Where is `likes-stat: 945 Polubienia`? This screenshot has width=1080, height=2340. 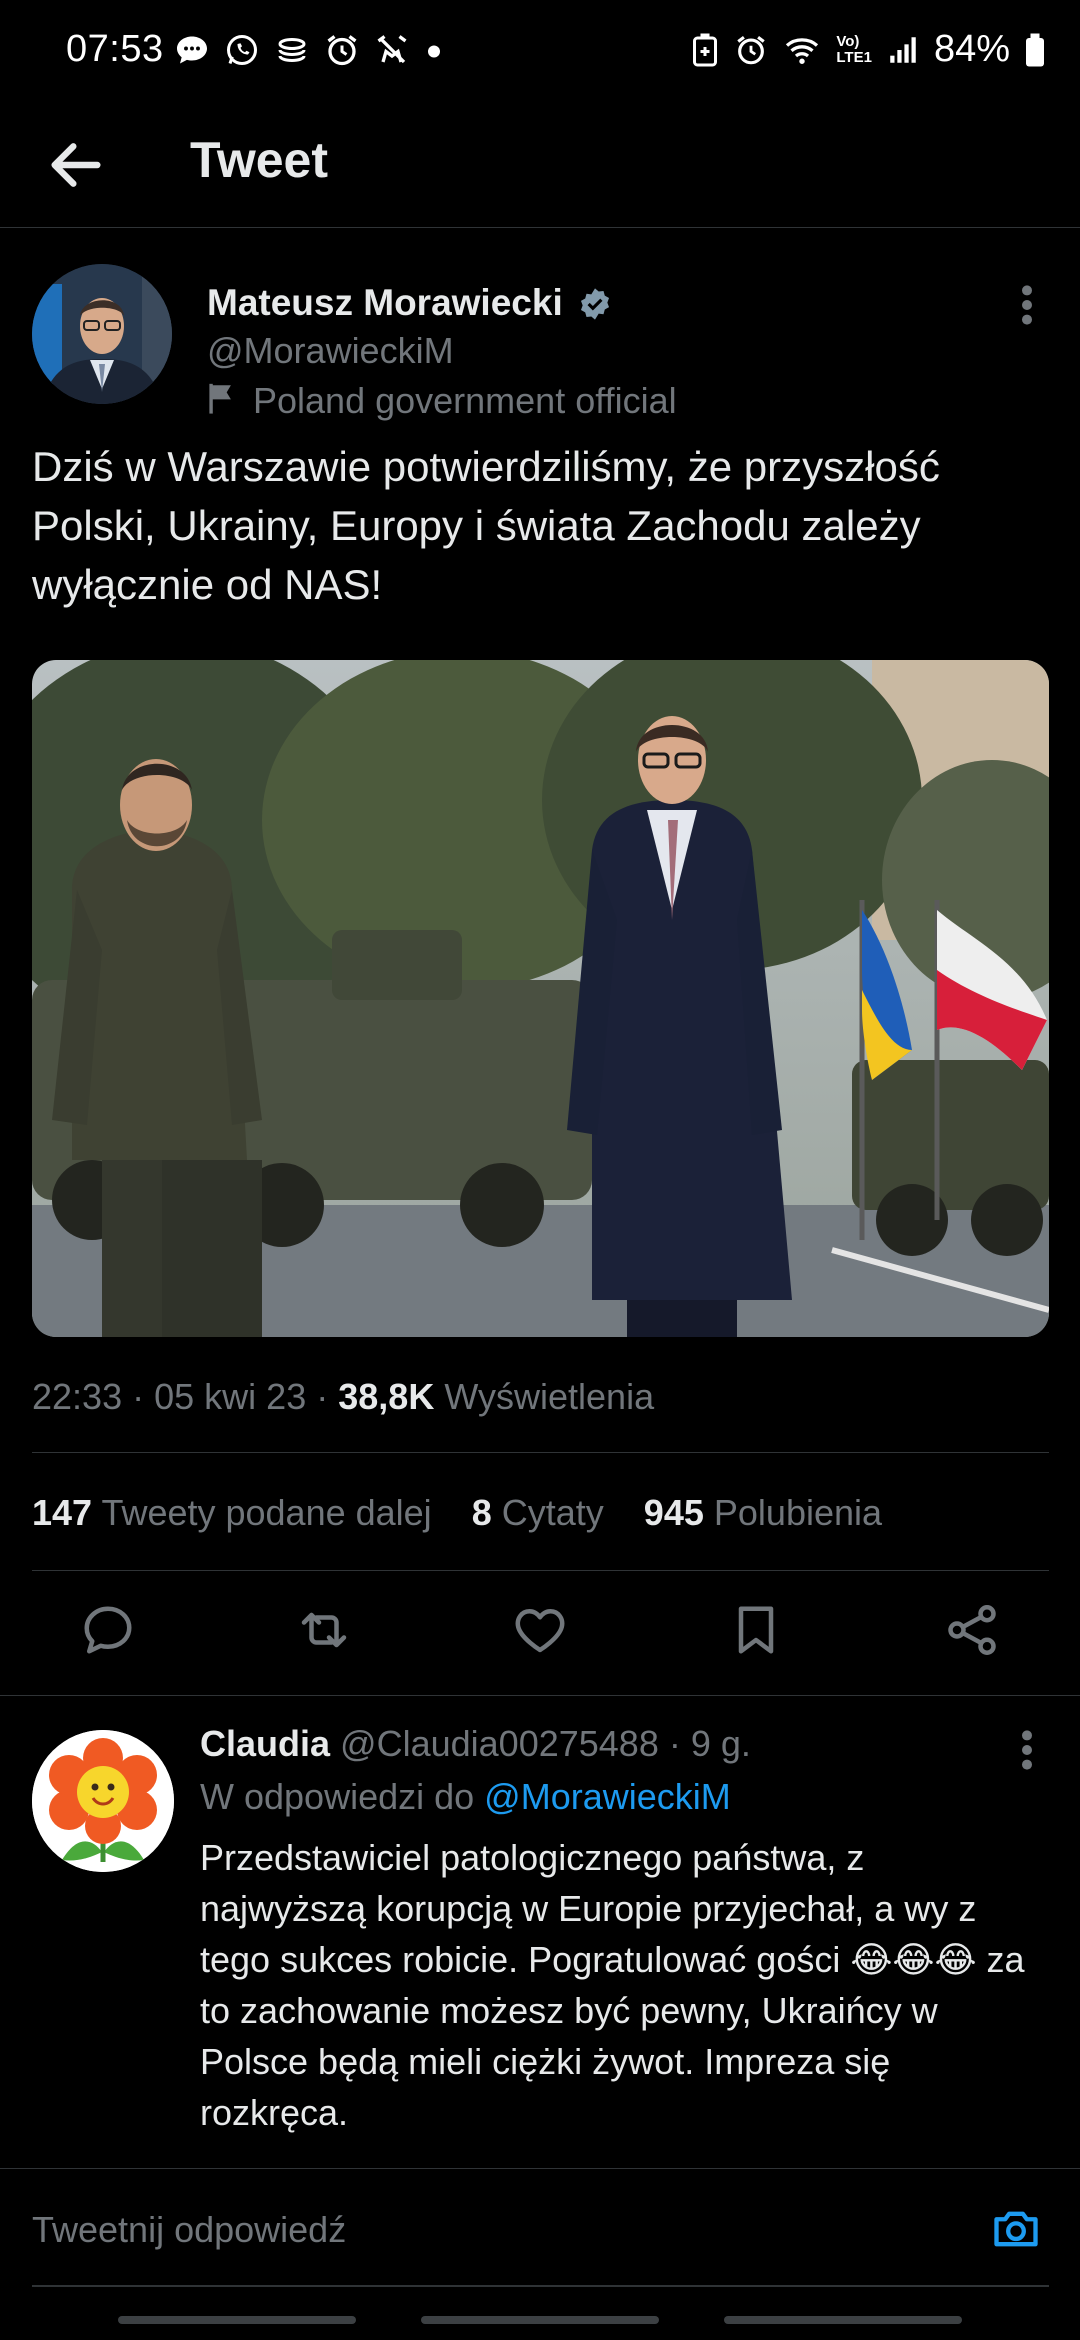
likes-stat: 945 Polubienia is located at coordinates (763, 1512).